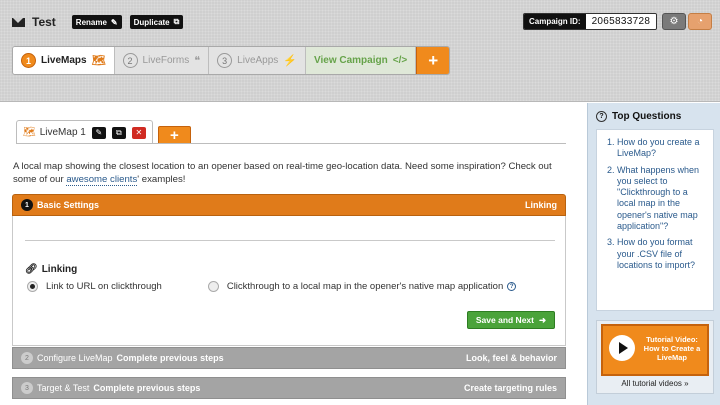 The width and height of the screenshot is (720, 405). What do you see at coordinates (290, 240) in the screenshot?
I see `divider` at bounding box center [290, 240].